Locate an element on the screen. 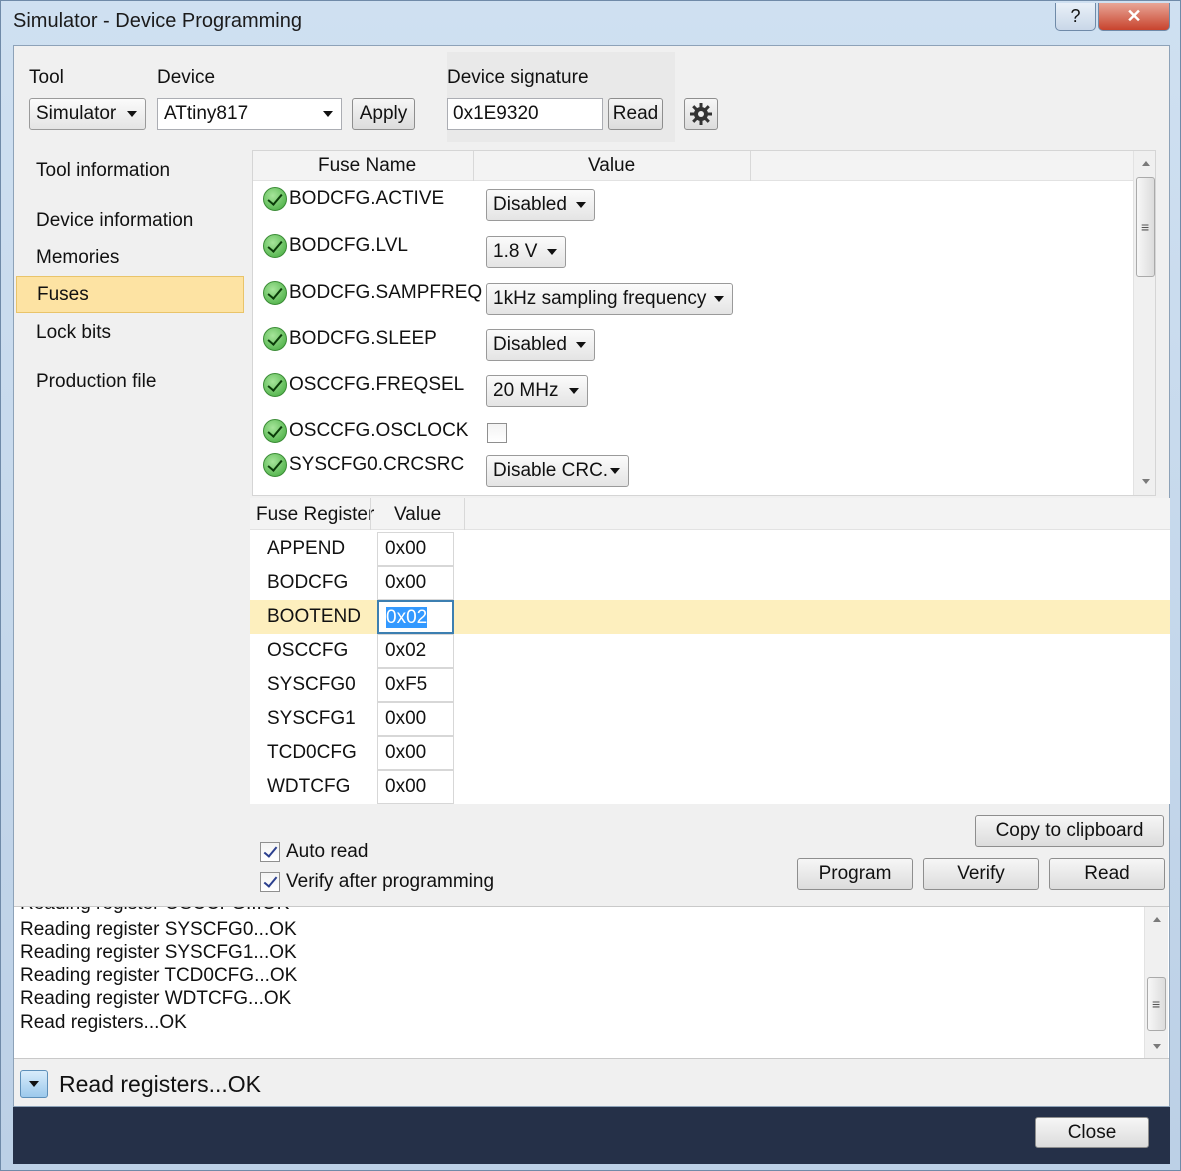 The width and height of the screenshot is (1181, 1171). copy-to-clipboard-button: Copy to clipboard is located at coordinates (1069, 831).